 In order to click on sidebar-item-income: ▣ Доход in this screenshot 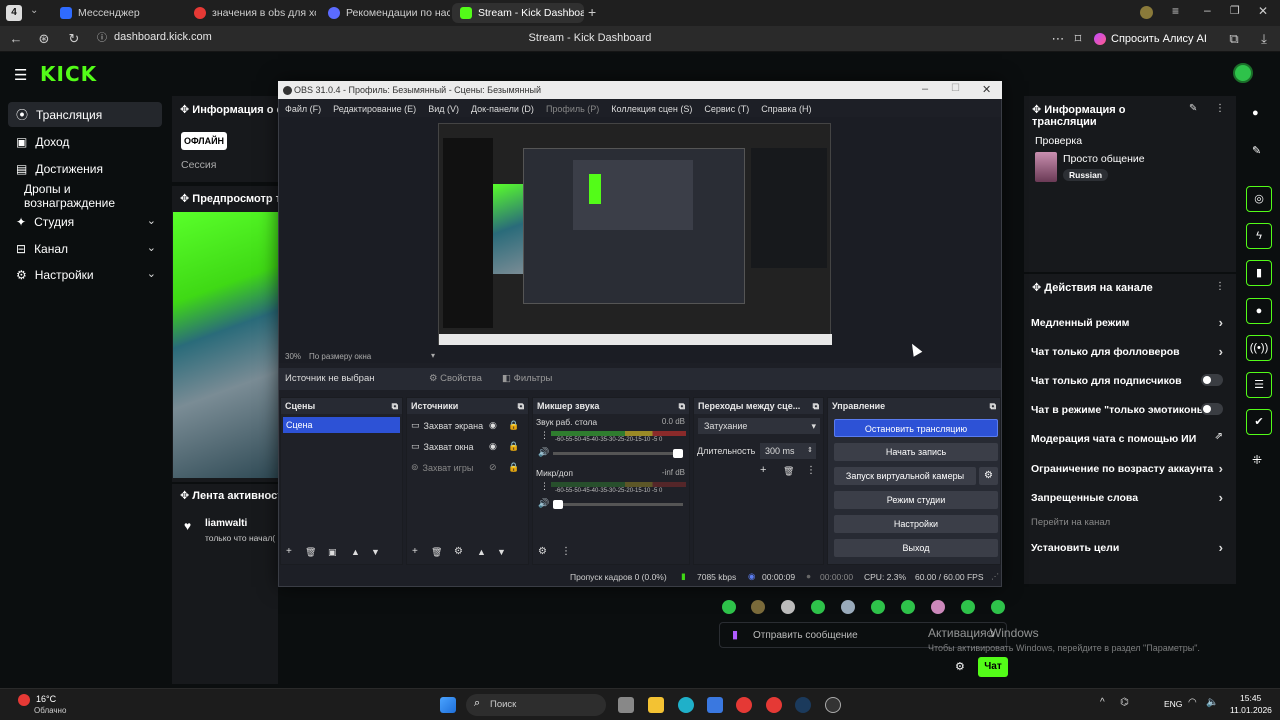, I will do `click(85, 141)`.